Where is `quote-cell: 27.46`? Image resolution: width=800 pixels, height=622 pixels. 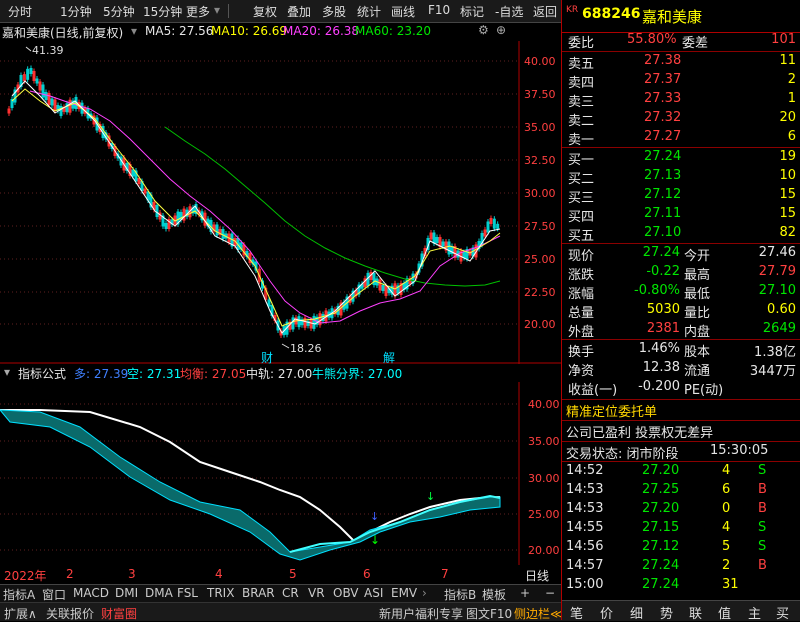
quote-cell: 27.46 is located at coordinates (777, 252).